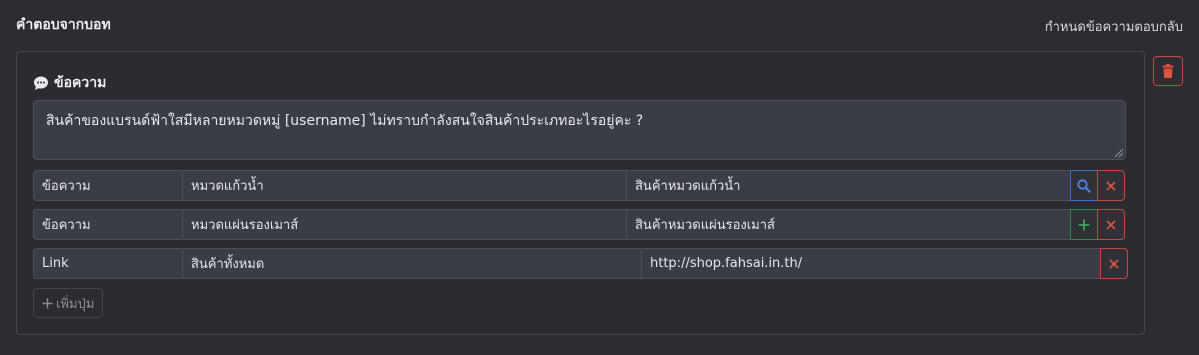 The width and height of the screenshot is (1199, 355). Describe the element at coordinates (108, 263) in the screenshot. I see `button-type-select: Link` at that location.